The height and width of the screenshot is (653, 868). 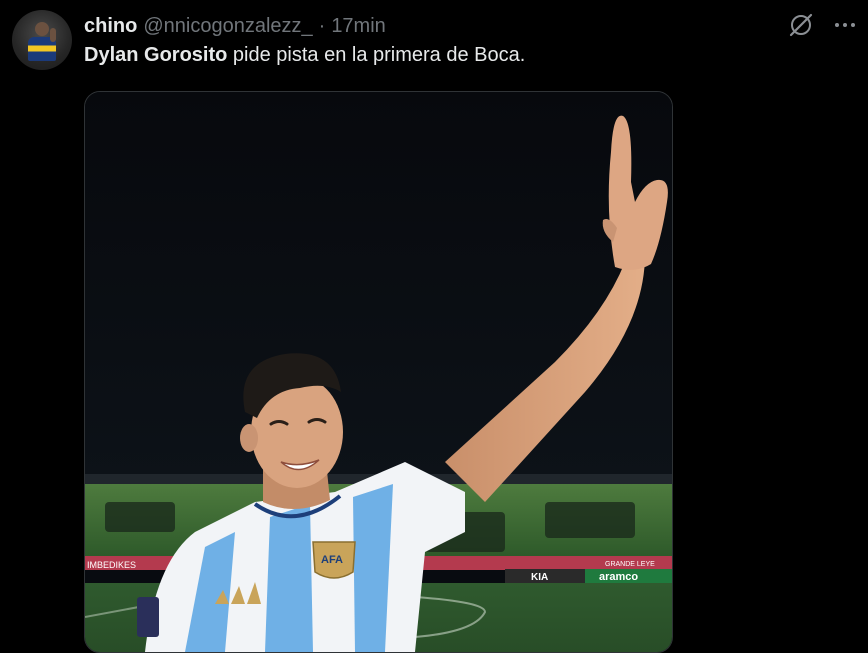 I want to click on ear, so click(x=249, y=438).